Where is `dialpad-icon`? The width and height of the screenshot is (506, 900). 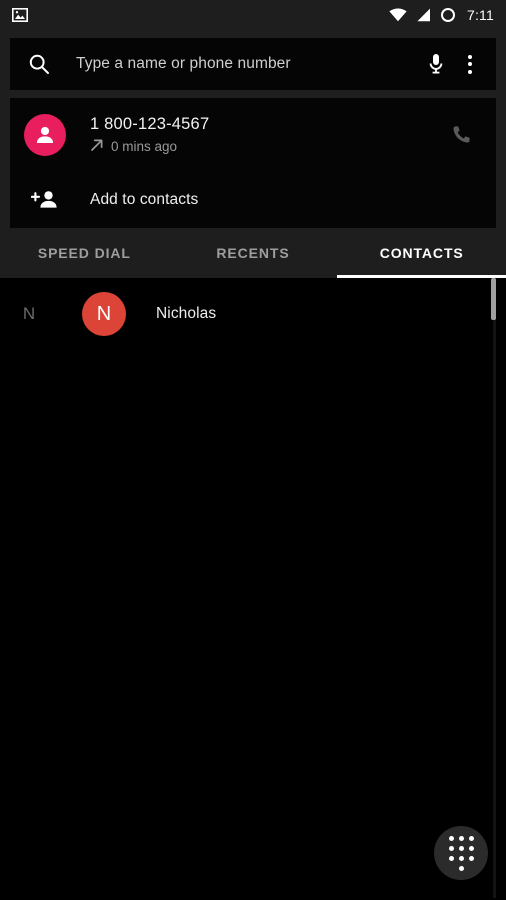 dialpad-icon is located at coordinates (461, 853).